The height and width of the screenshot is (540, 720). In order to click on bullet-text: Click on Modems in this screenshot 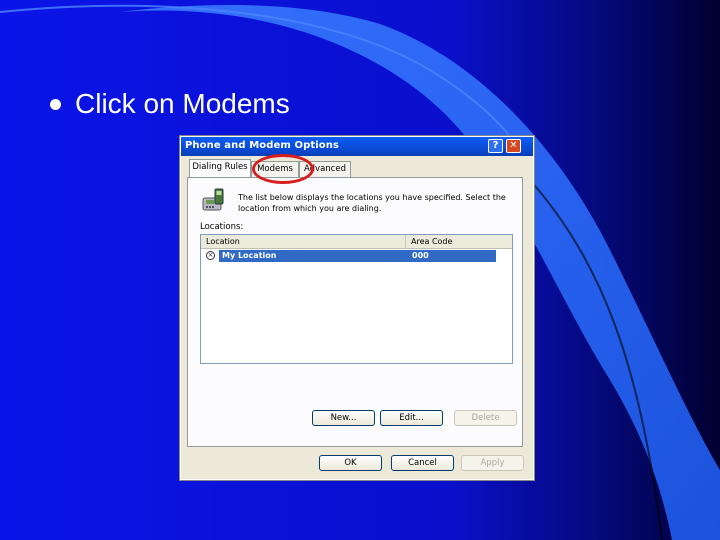, I will do `click(182, 103)`.